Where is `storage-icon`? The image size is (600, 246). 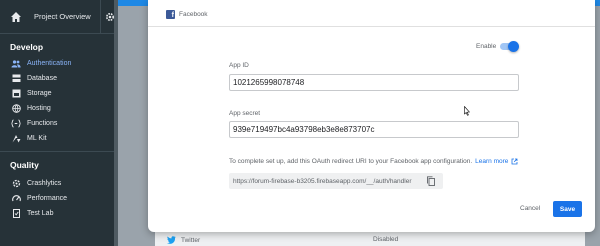
storage-icon is located at coordinates (16, 94).